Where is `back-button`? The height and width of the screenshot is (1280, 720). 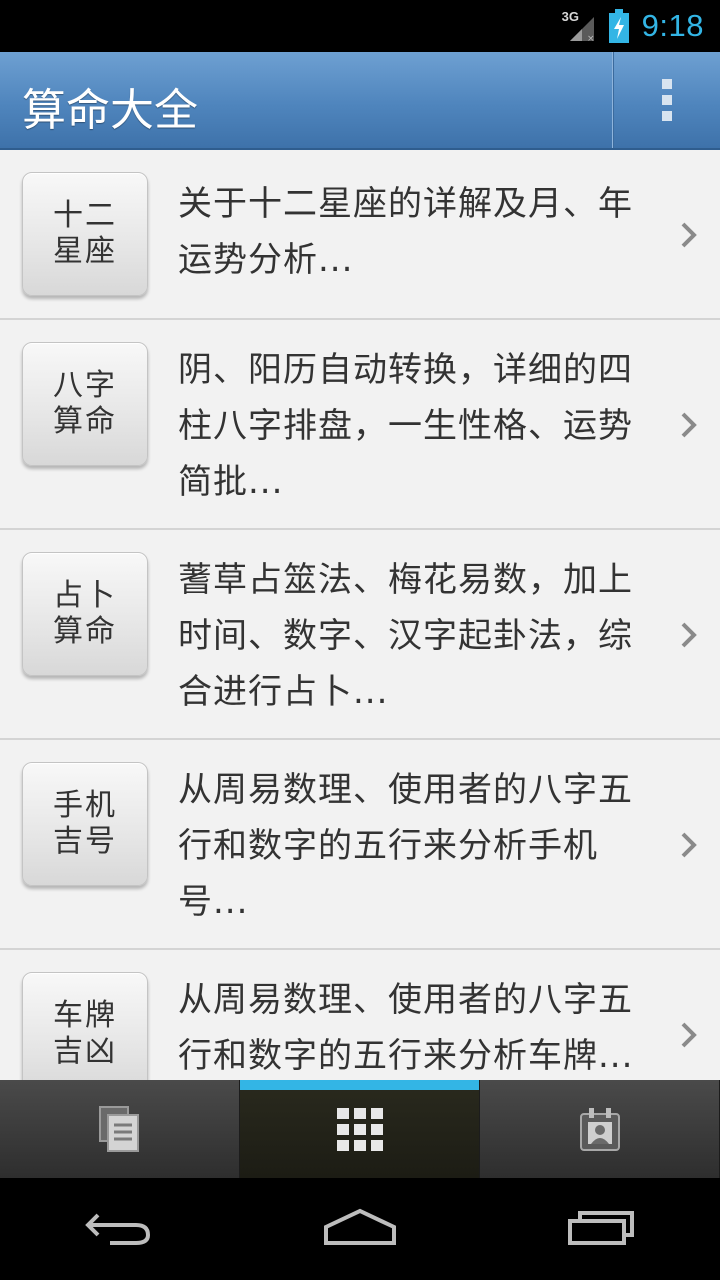
back-button is located at coordinates (119, 1229).